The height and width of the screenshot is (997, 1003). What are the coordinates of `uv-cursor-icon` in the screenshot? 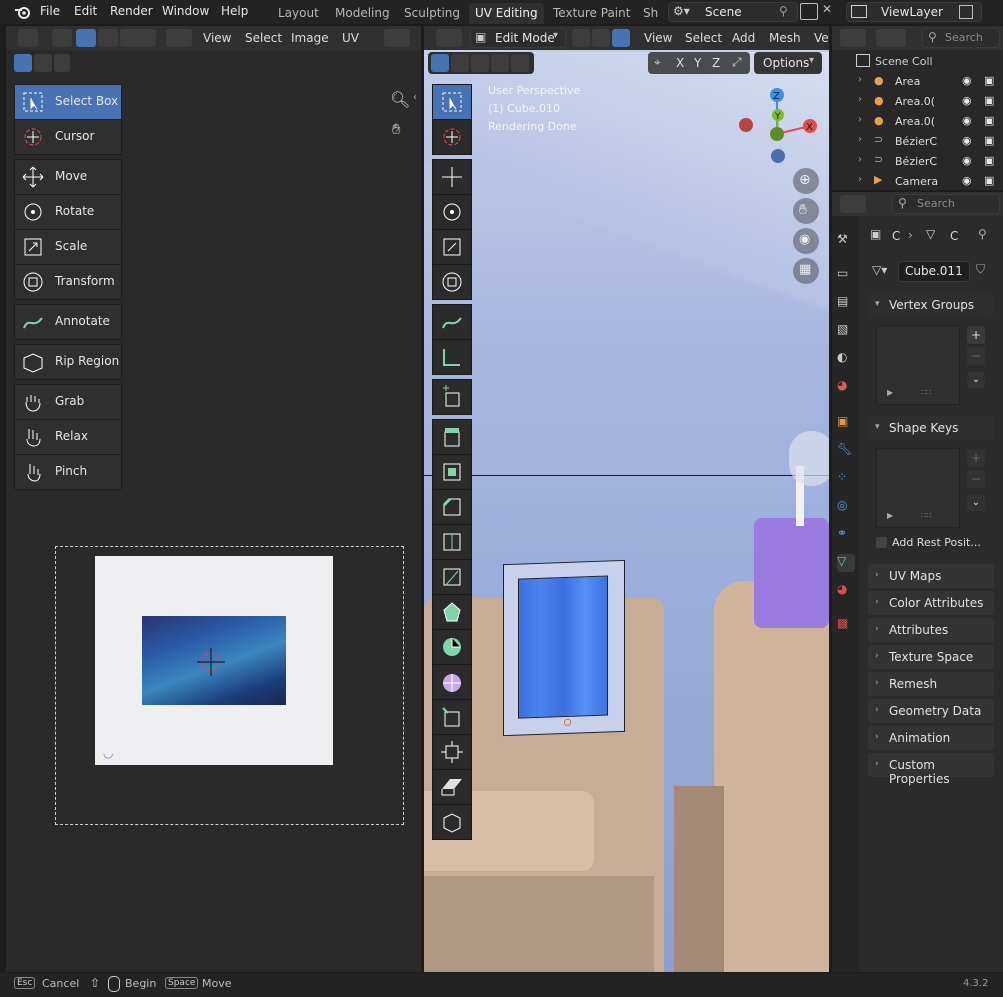 It's located at (211, 662).